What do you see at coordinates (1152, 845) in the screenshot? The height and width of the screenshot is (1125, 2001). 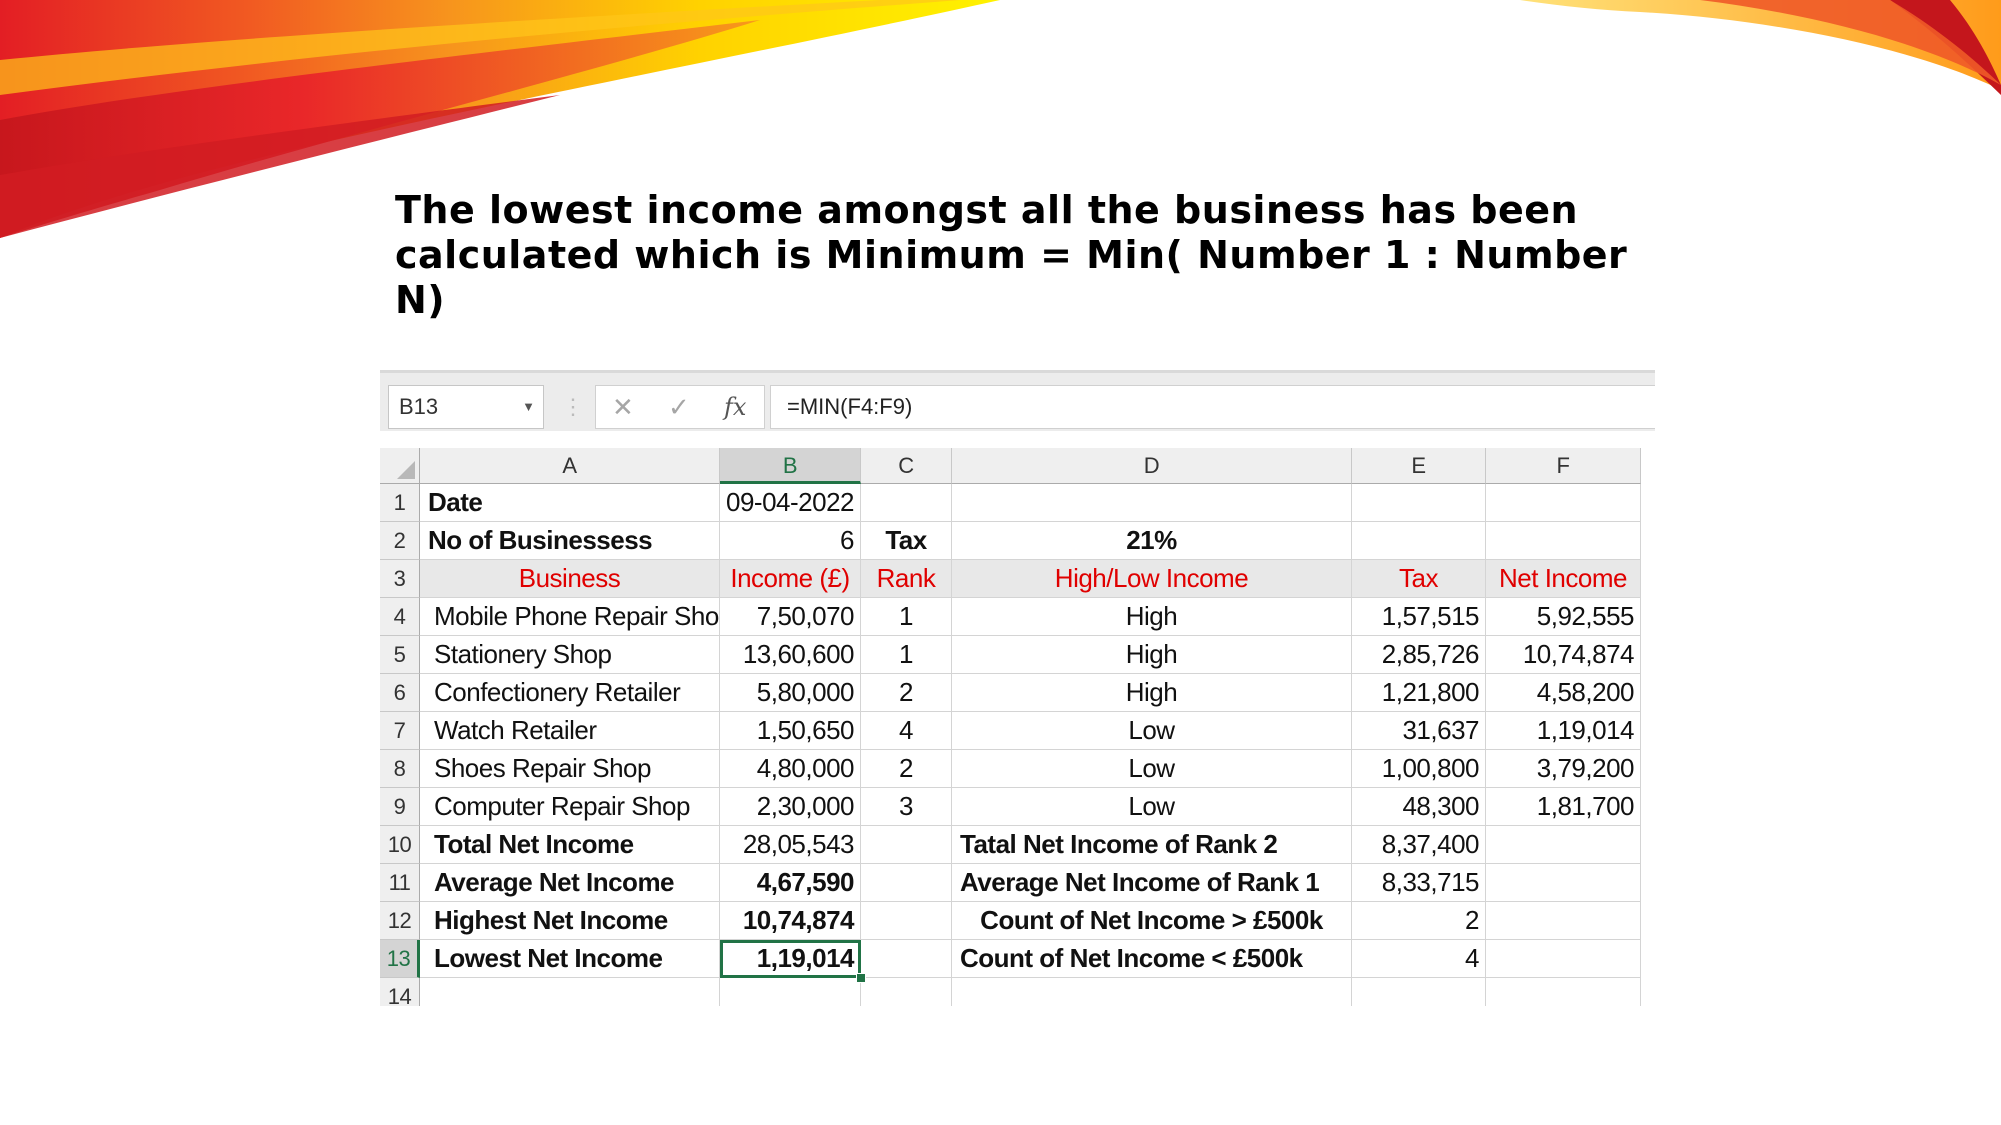 I see `table-cell: Tatal Net Income of Rank 2` at bounding box center [1152, 845].